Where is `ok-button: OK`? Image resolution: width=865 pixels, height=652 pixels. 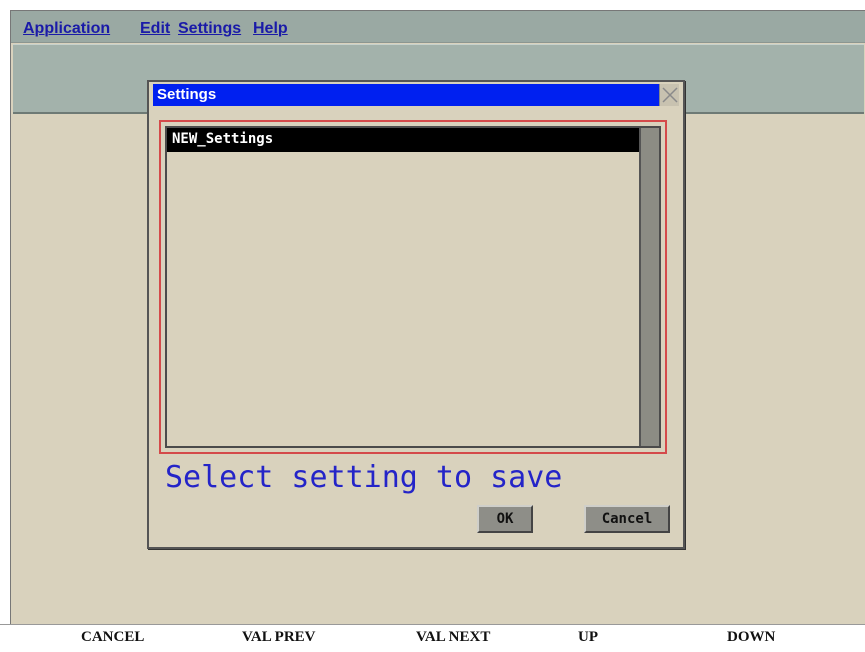 ok-button: OK is located at coordinates (505, 519).